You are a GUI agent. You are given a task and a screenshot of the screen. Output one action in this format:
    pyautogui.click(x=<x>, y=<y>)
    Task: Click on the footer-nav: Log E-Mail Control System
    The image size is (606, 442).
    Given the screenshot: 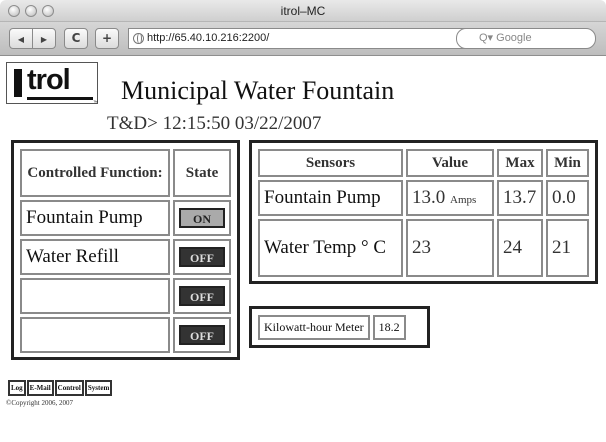 What is the action you would take?
    pyautogui.click(x=60, y=388)
    